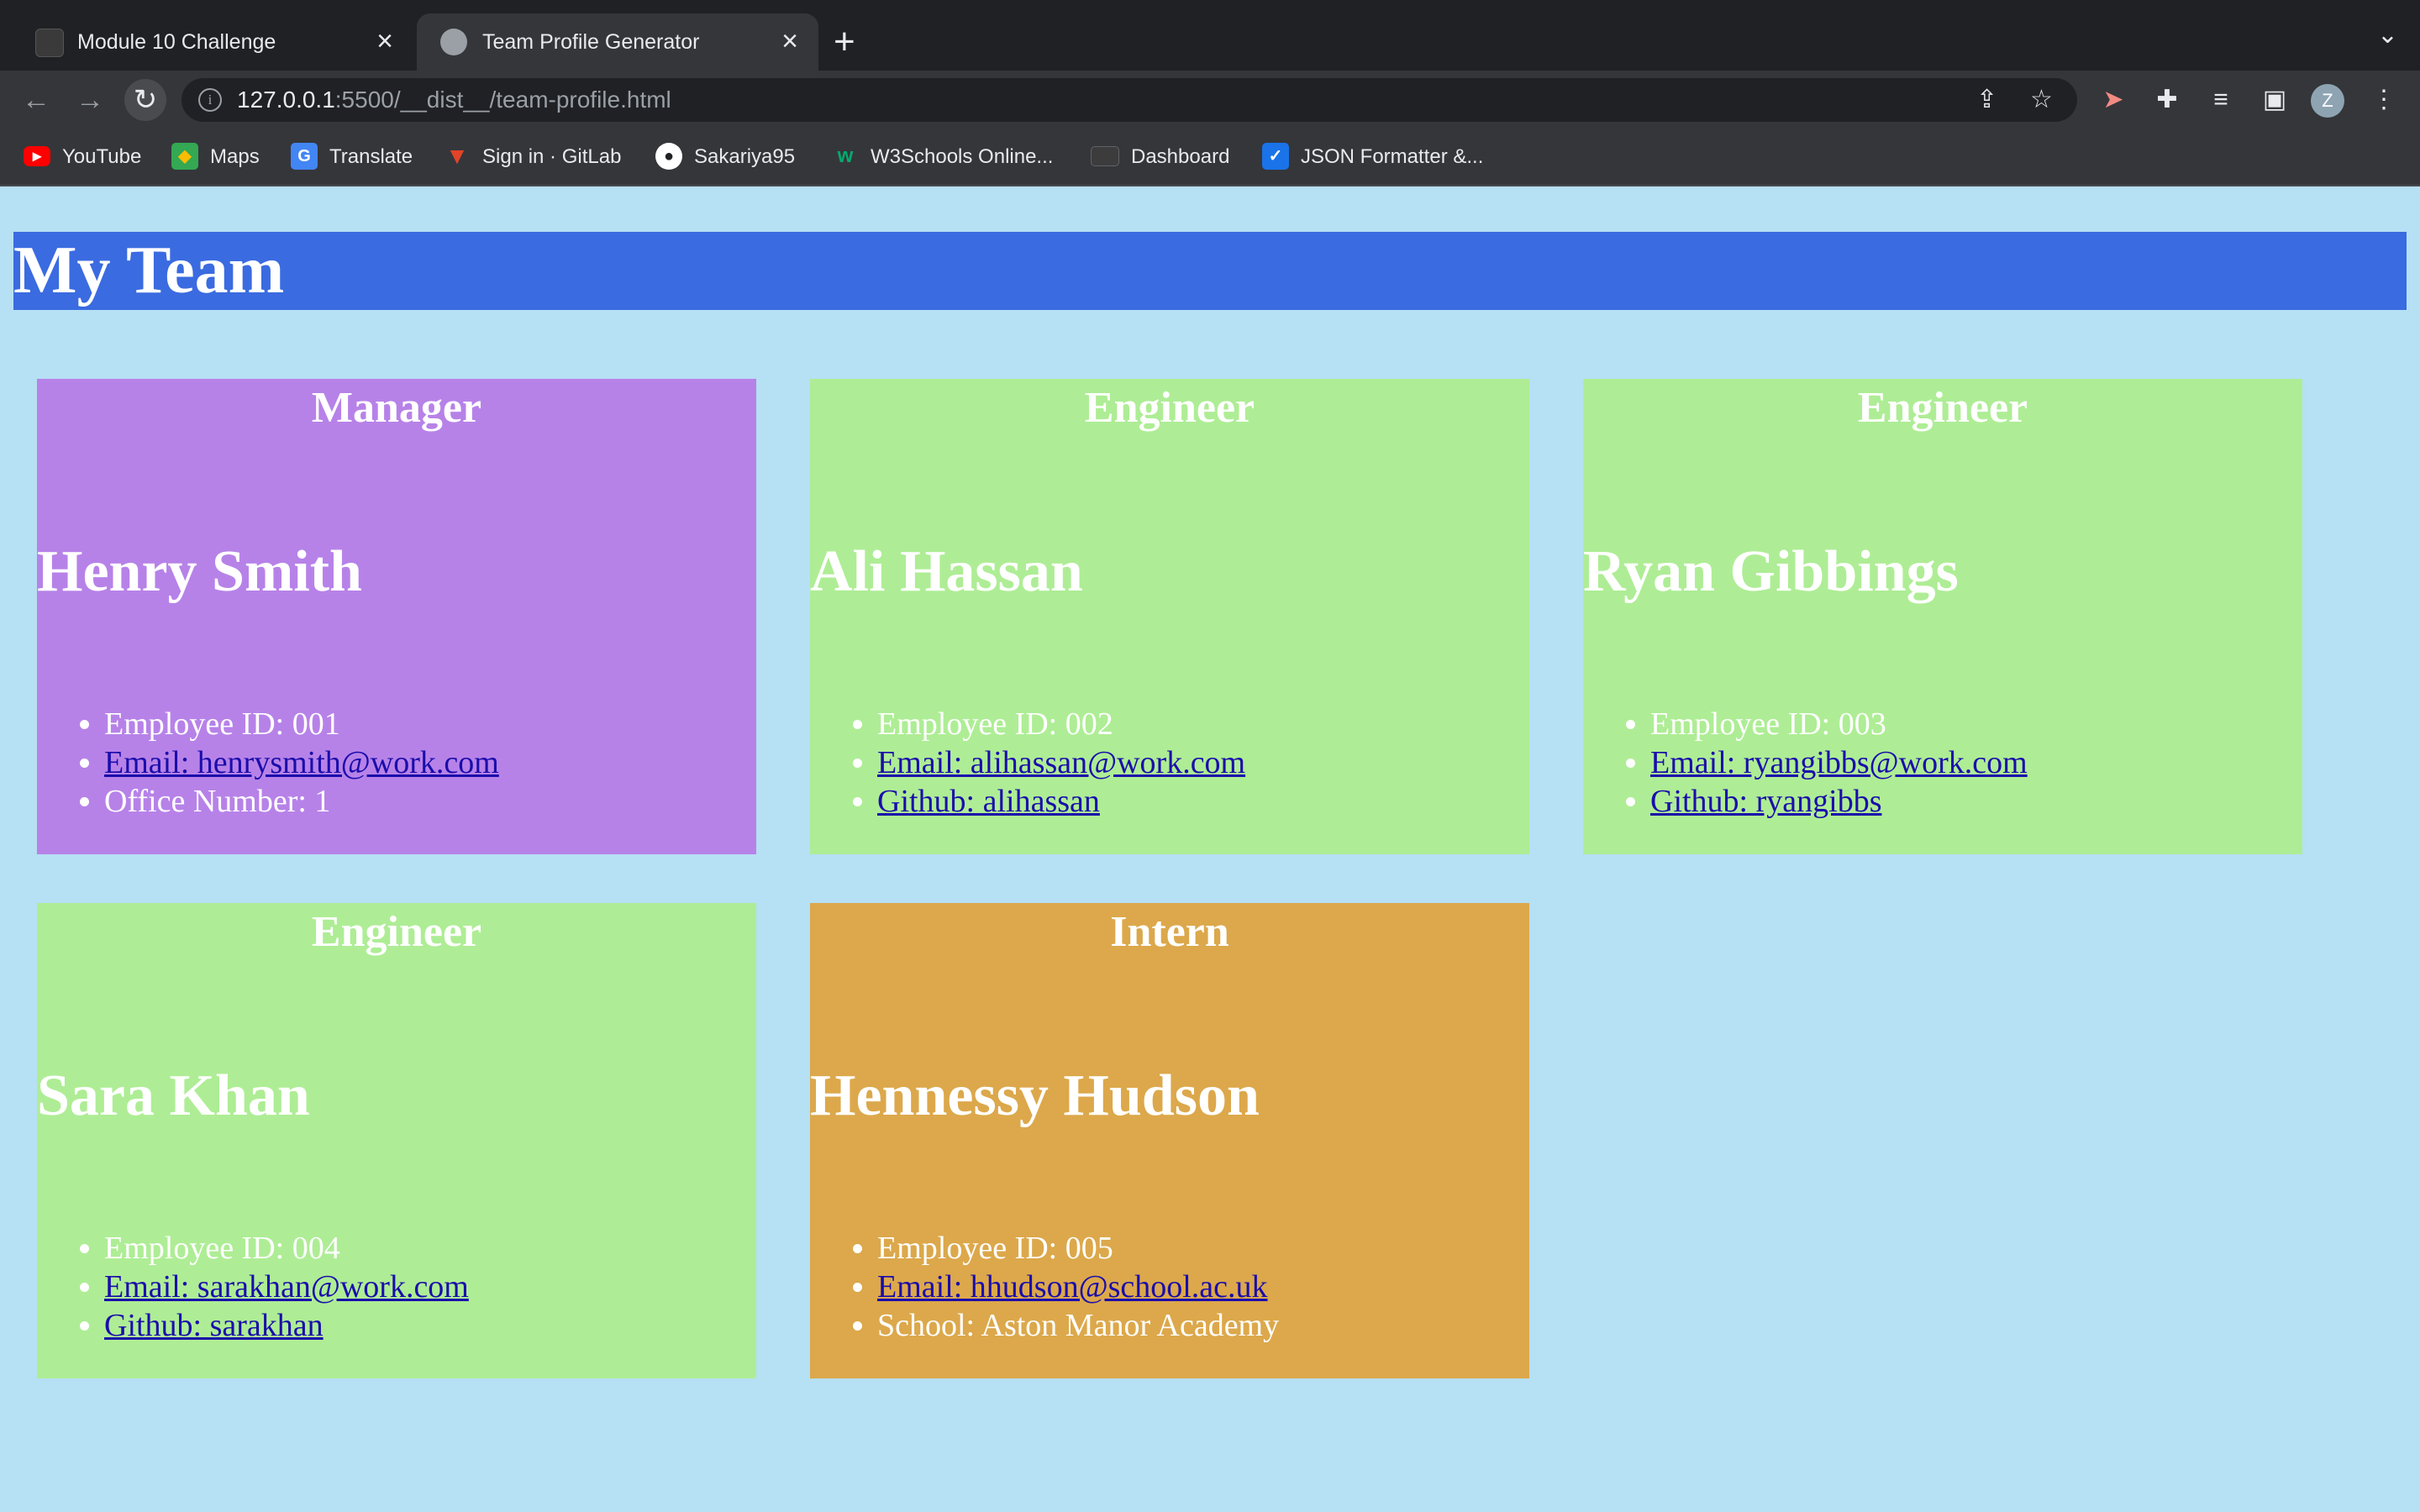 This screenshot has height=1512, width=2420. What do you see at coordinates (1169, 932) in the screenshot?
I see `card-role: Intern` at bounding box center [1169, 932].